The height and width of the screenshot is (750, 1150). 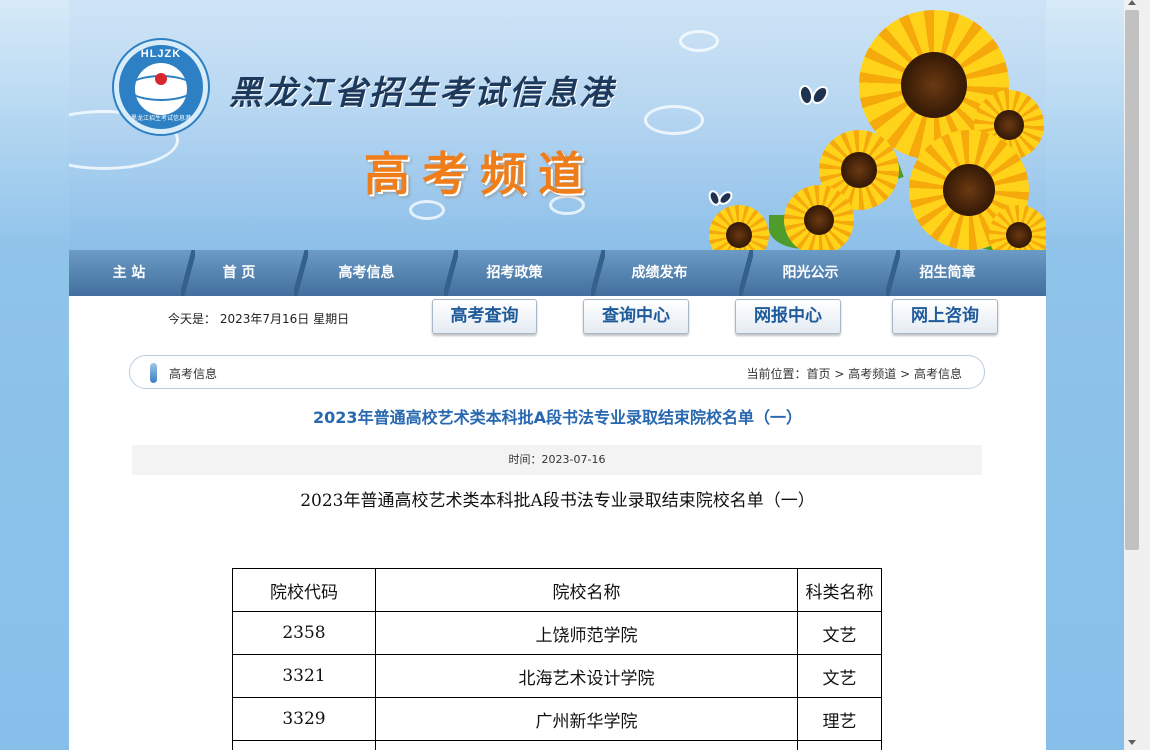 I want to click on site-name: 黑龙江省招生考试信息港, so click(x=421, y=92).